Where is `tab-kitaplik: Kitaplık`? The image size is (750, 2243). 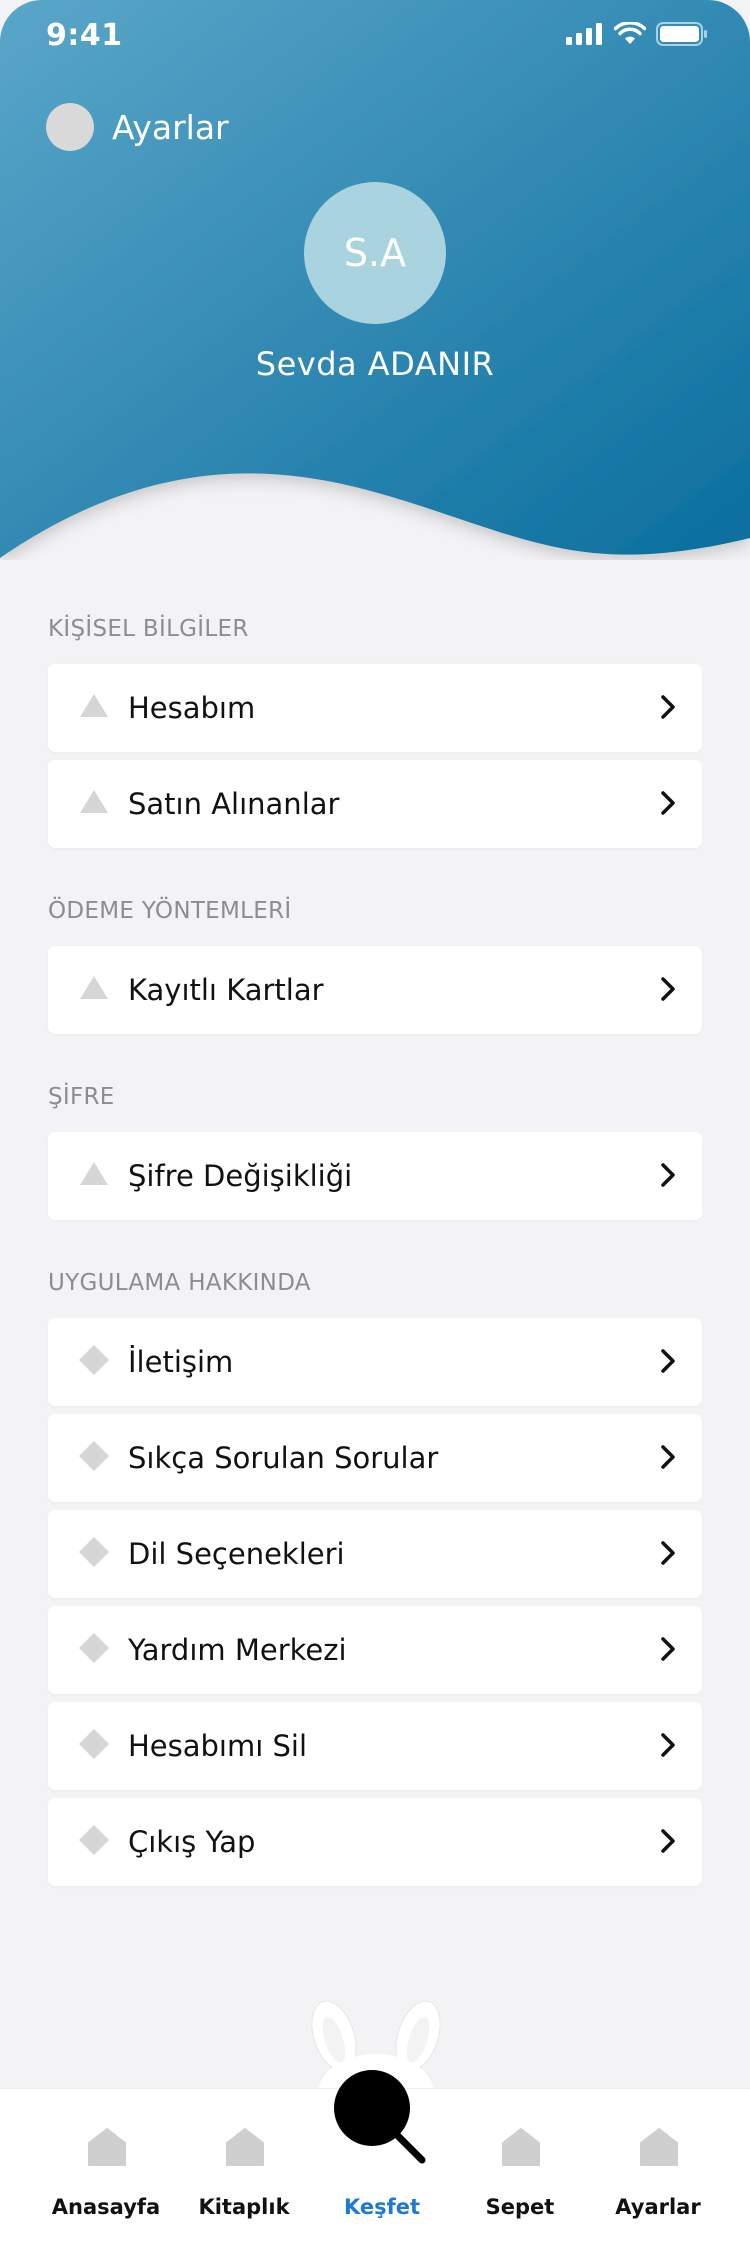 tab-kitaplik: Kitaplık is located at coordinates (244, 2166).